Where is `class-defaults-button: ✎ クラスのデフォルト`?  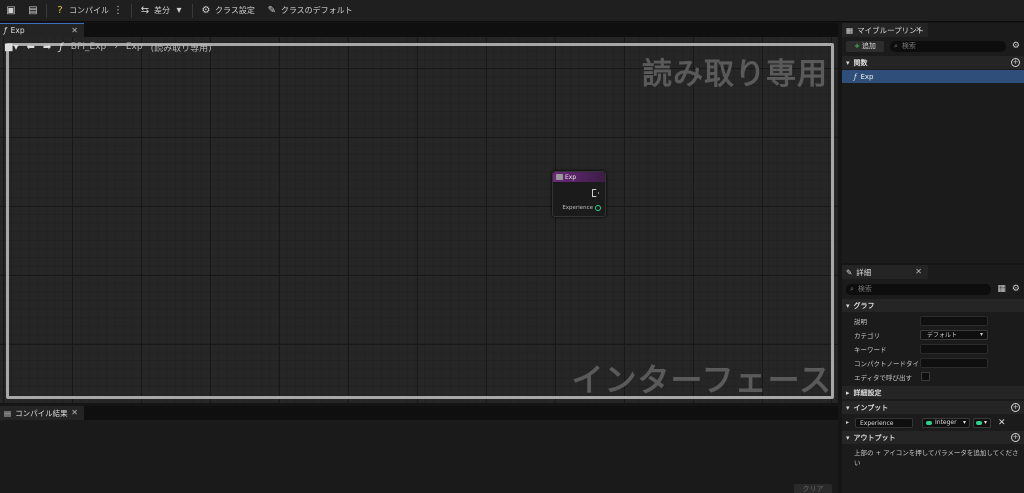
class-defaults-button: ✎ クラスのデフォルト is located at coordinates (310, 11).